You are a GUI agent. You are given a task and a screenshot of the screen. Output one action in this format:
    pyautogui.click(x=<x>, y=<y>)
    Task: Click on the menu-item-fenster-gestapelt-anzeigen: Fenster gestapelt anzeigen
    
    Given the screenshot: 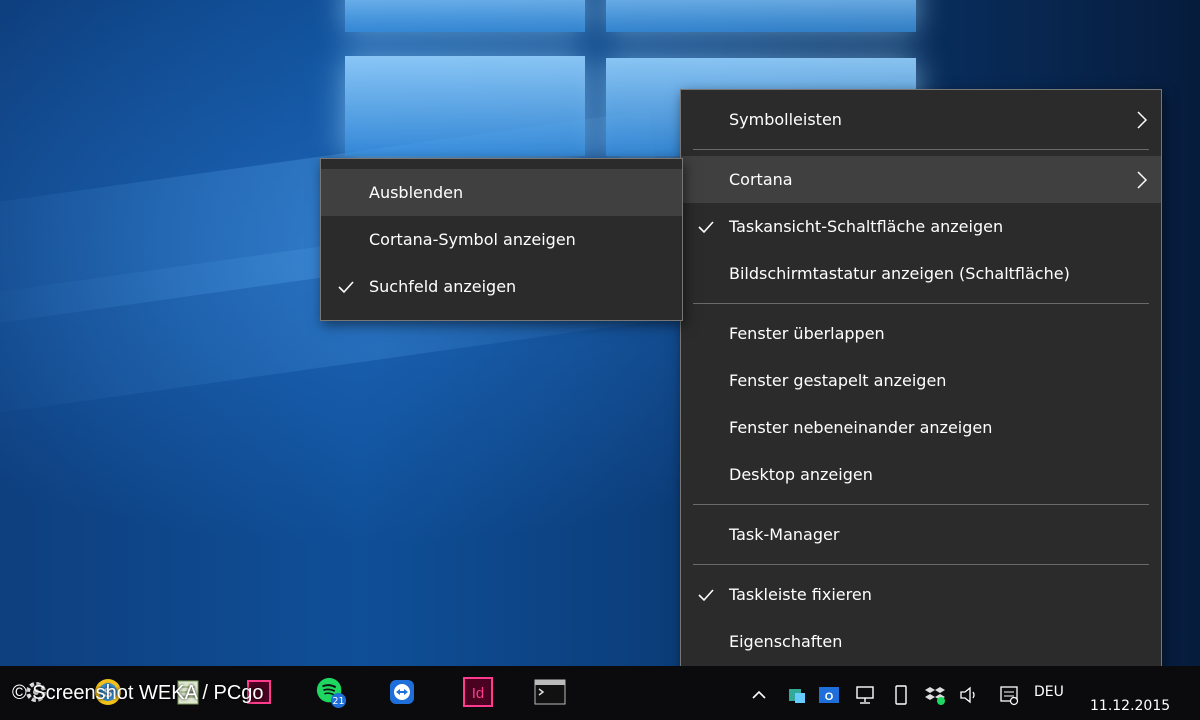 What is the action you would take?
    pyautogui.click(x=921, y=380)
    